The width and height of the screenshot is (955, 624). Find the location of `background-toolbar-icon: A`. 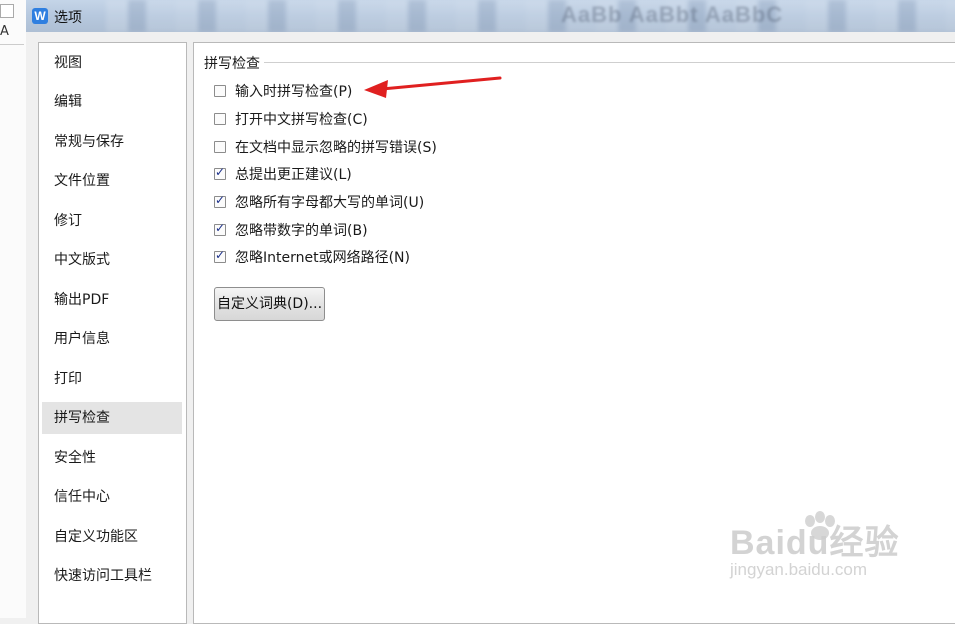

background-toolbar-icon: A is located at coordinates (4, 31).